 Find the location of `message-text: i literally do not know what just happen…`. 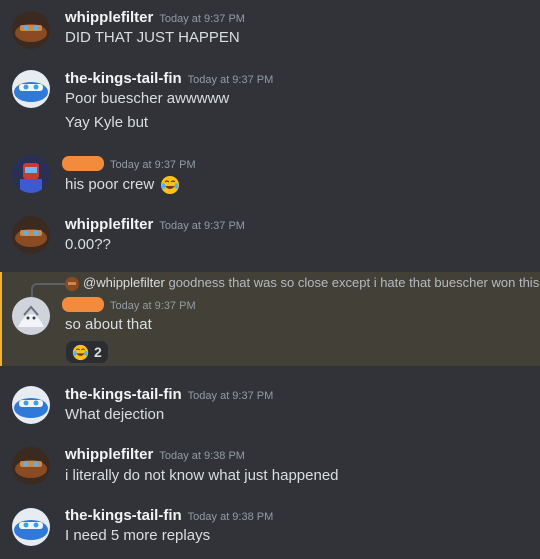

message-text: i literally do not know what just happen… is located at coordinates (202, 475).